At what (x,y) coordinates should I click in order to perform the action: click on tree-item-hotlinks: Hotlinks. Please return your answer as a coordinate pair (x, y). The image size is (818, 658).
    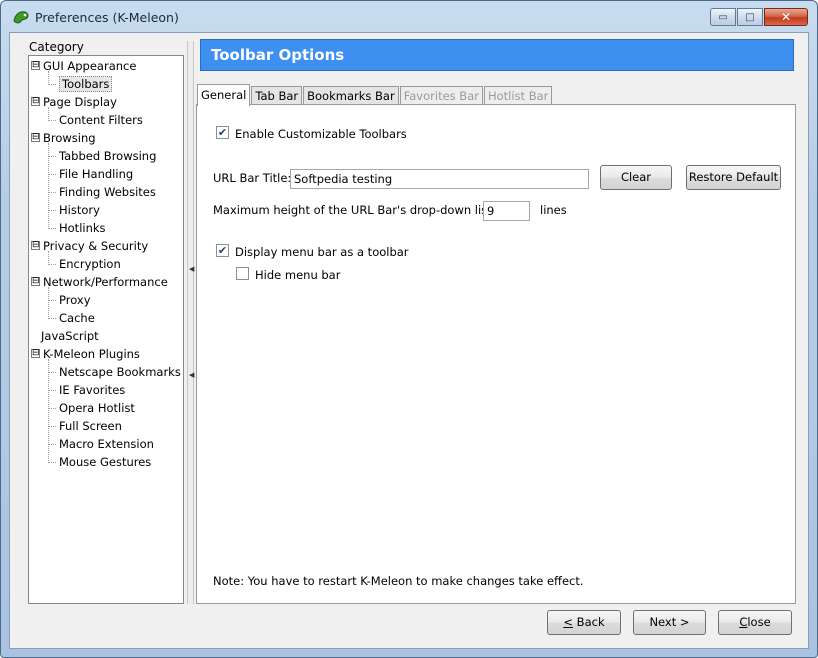
    Looking at the image, I should click on (77, 228).